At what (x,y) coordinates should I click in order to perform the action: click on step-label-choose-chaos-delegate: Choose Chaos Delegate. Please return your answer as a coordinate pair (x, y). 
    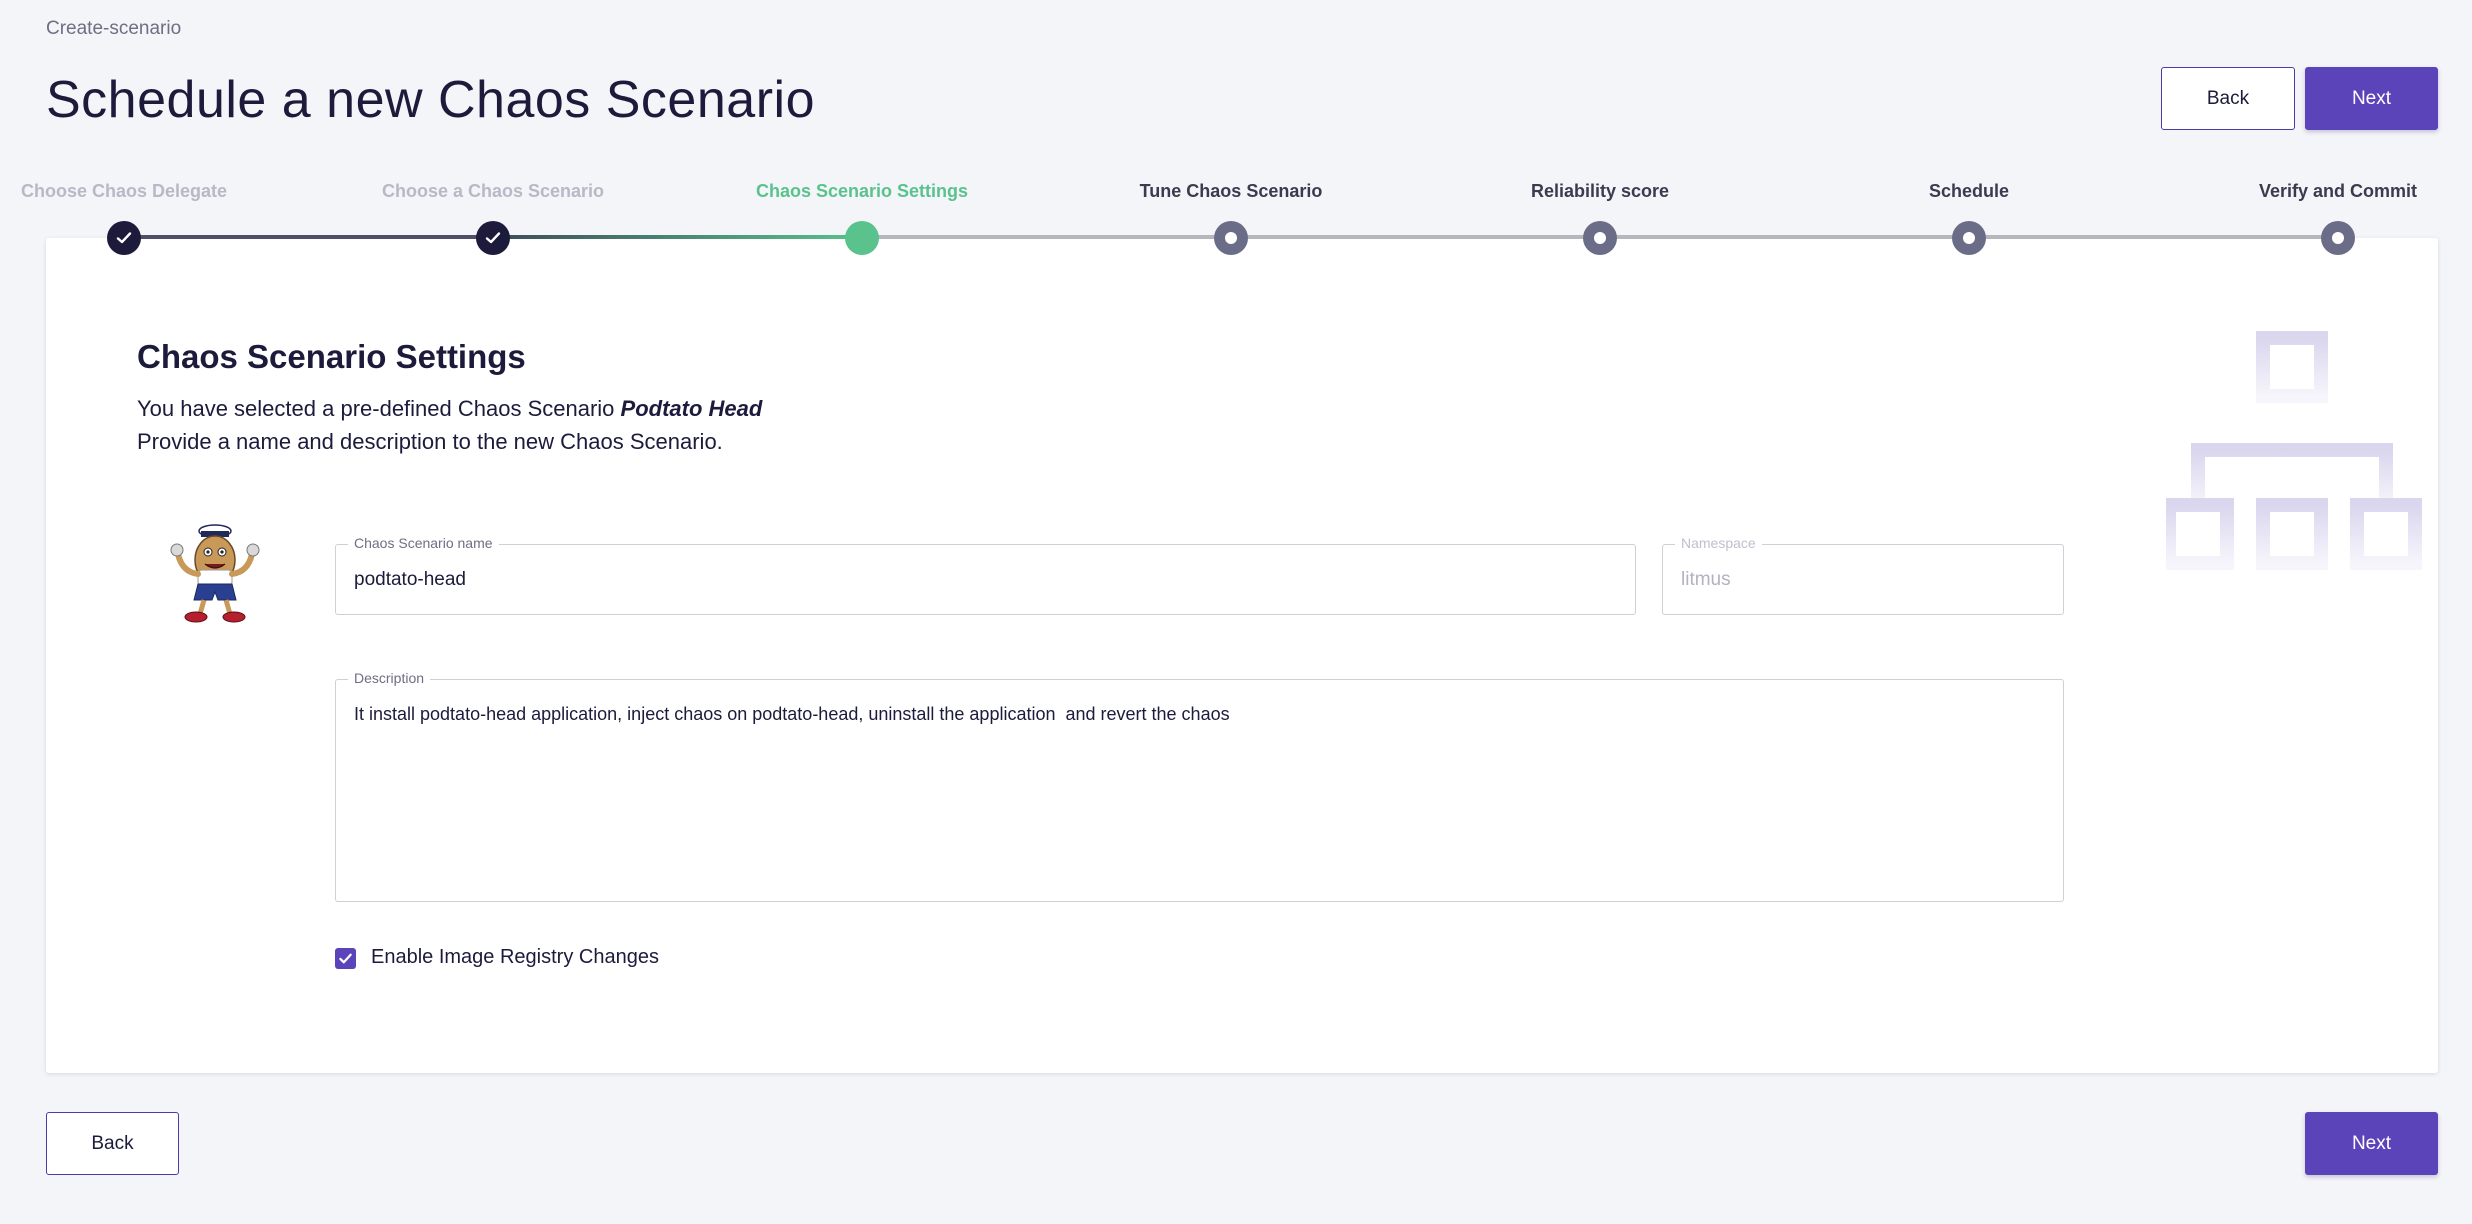
    Looking at the image, I should click on (124, 191).